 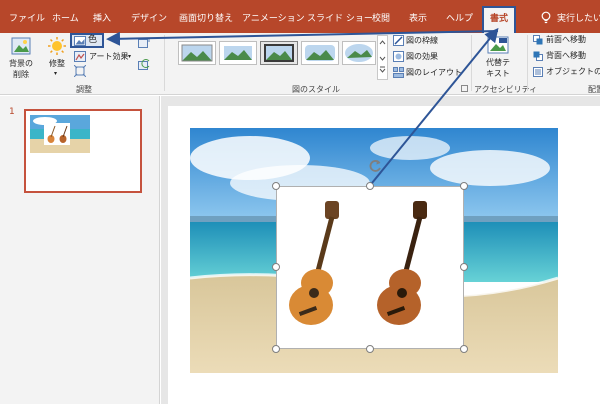 I want to click on corrections-icon, so click(x=57, y=46).